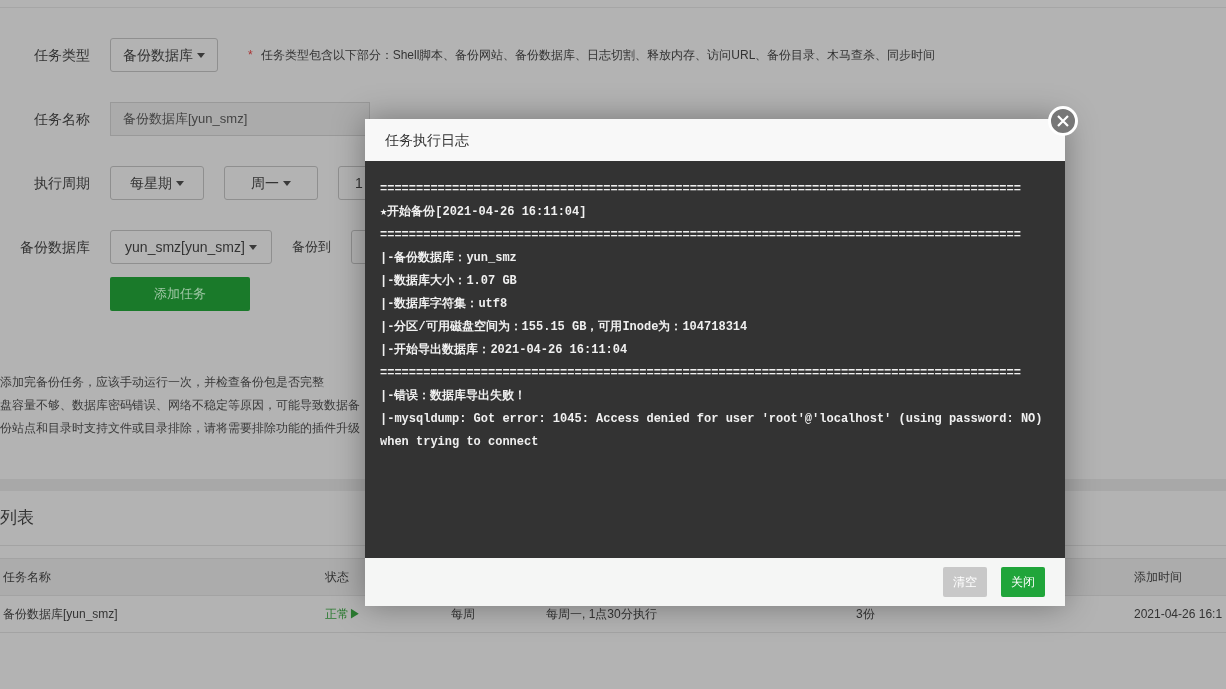 The width and height of the screenshot is (1226, 689). What do you see at coordinates (180, 428) in the screenshot?
I see `note-text: 份站点和目录时支持文件或目录排除，请将需要排除功能的插件升级` at bounding box center [180, 428].